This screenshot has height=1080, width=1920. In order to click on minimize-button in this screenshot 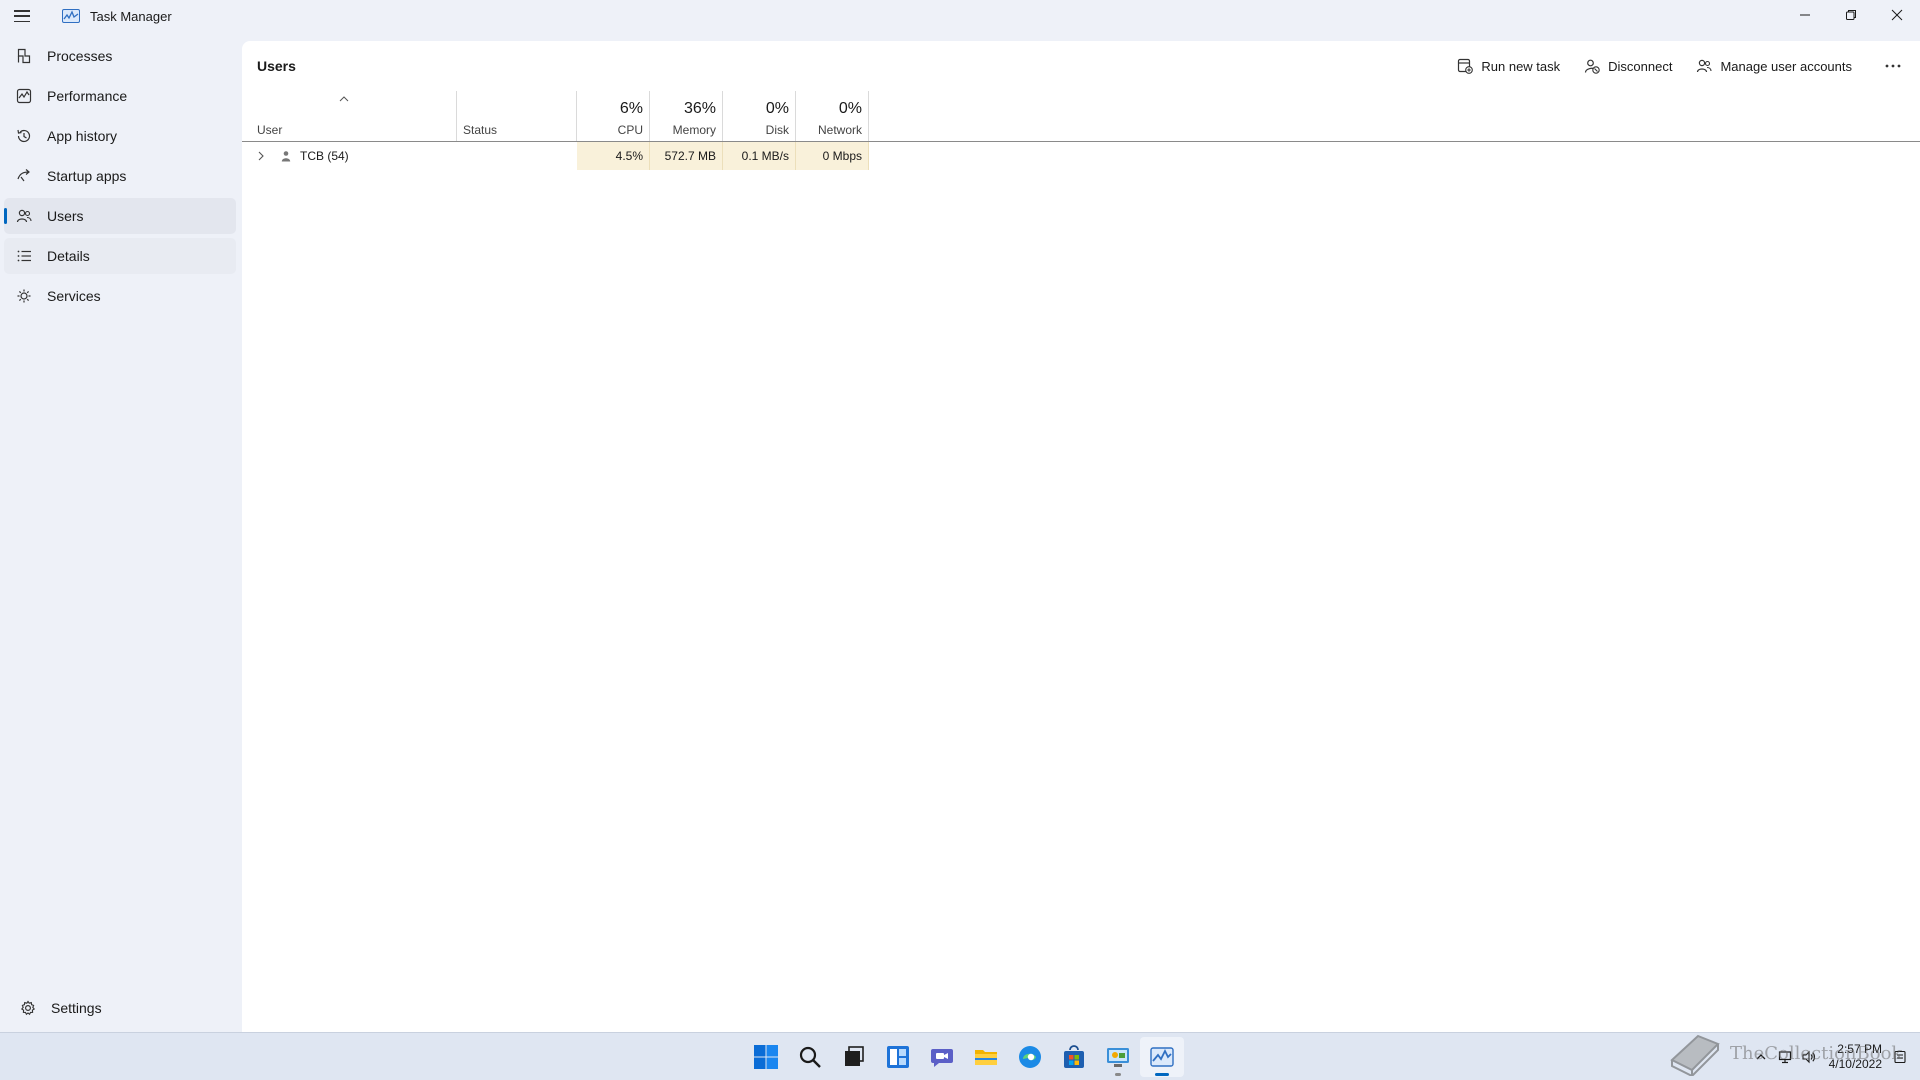, I will do `click(1805, 15)`.